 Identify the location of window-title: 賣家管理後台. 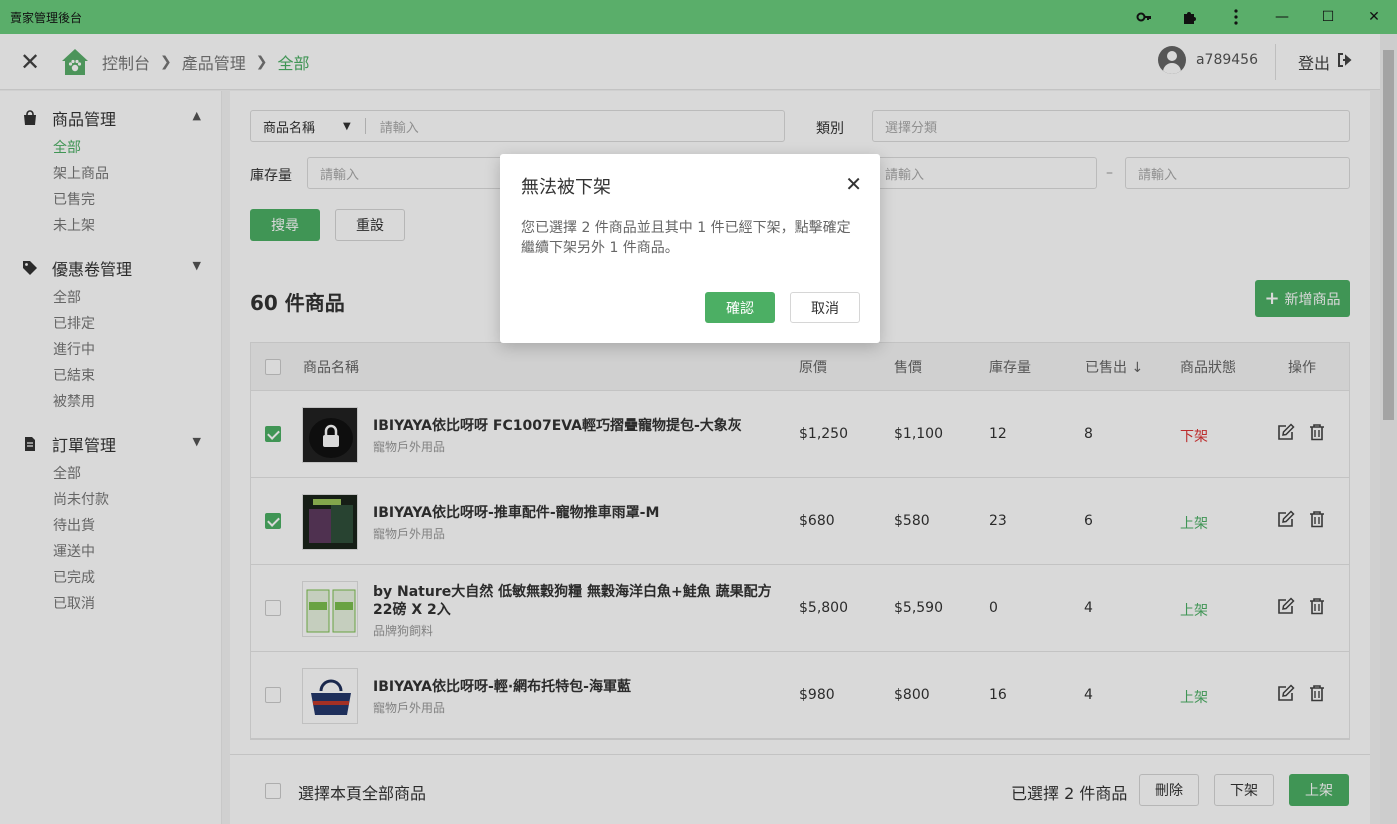
(46, 17).